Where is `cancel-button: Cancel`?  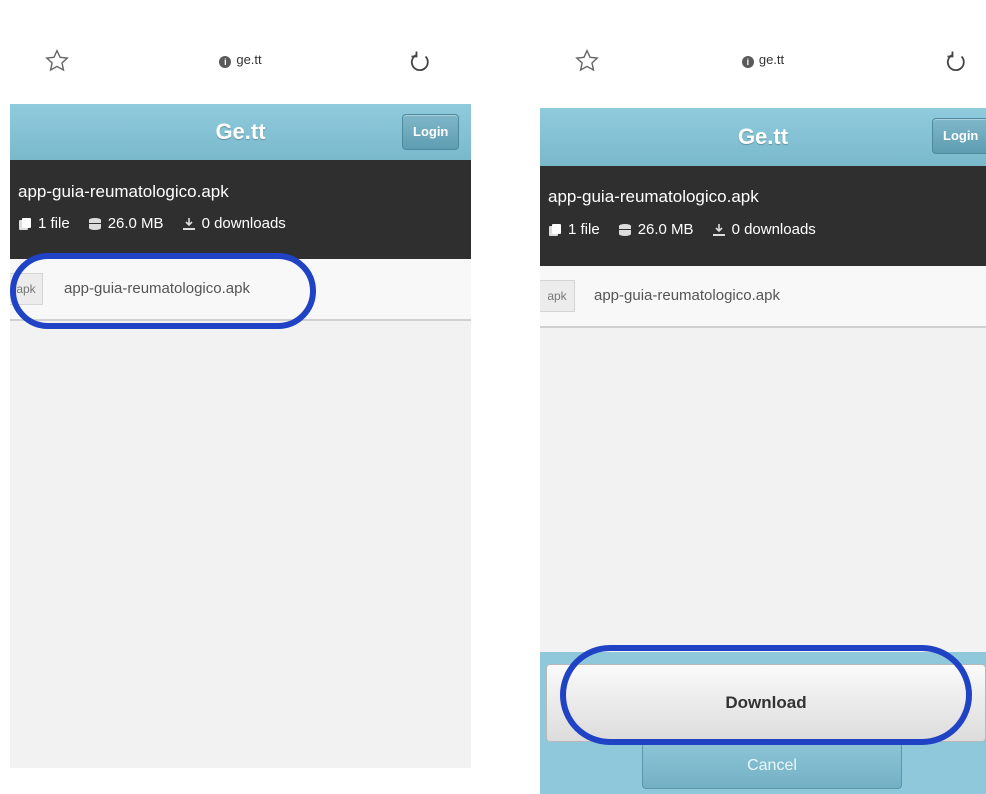 cancel-button: Cancel is located at coordinates (772, 766).